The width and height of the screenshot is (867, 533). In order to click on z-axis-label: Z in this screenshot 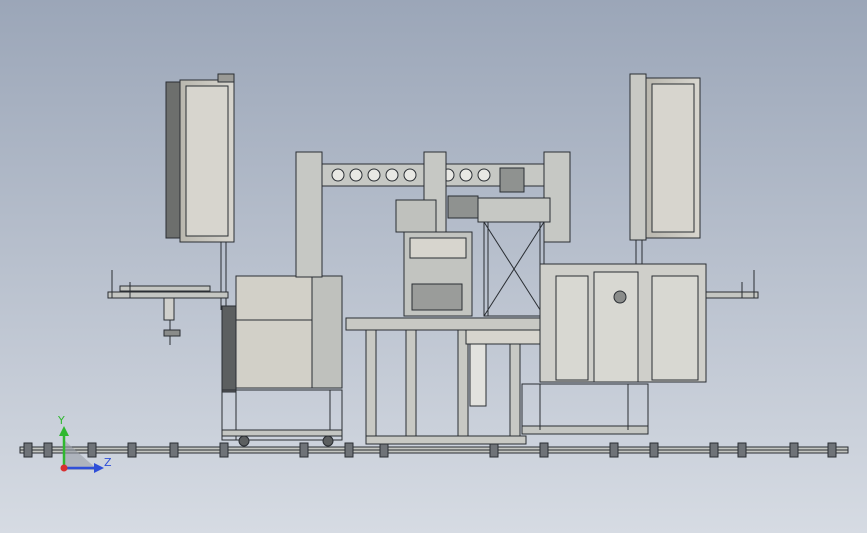, I will do `click(108, 462)`.